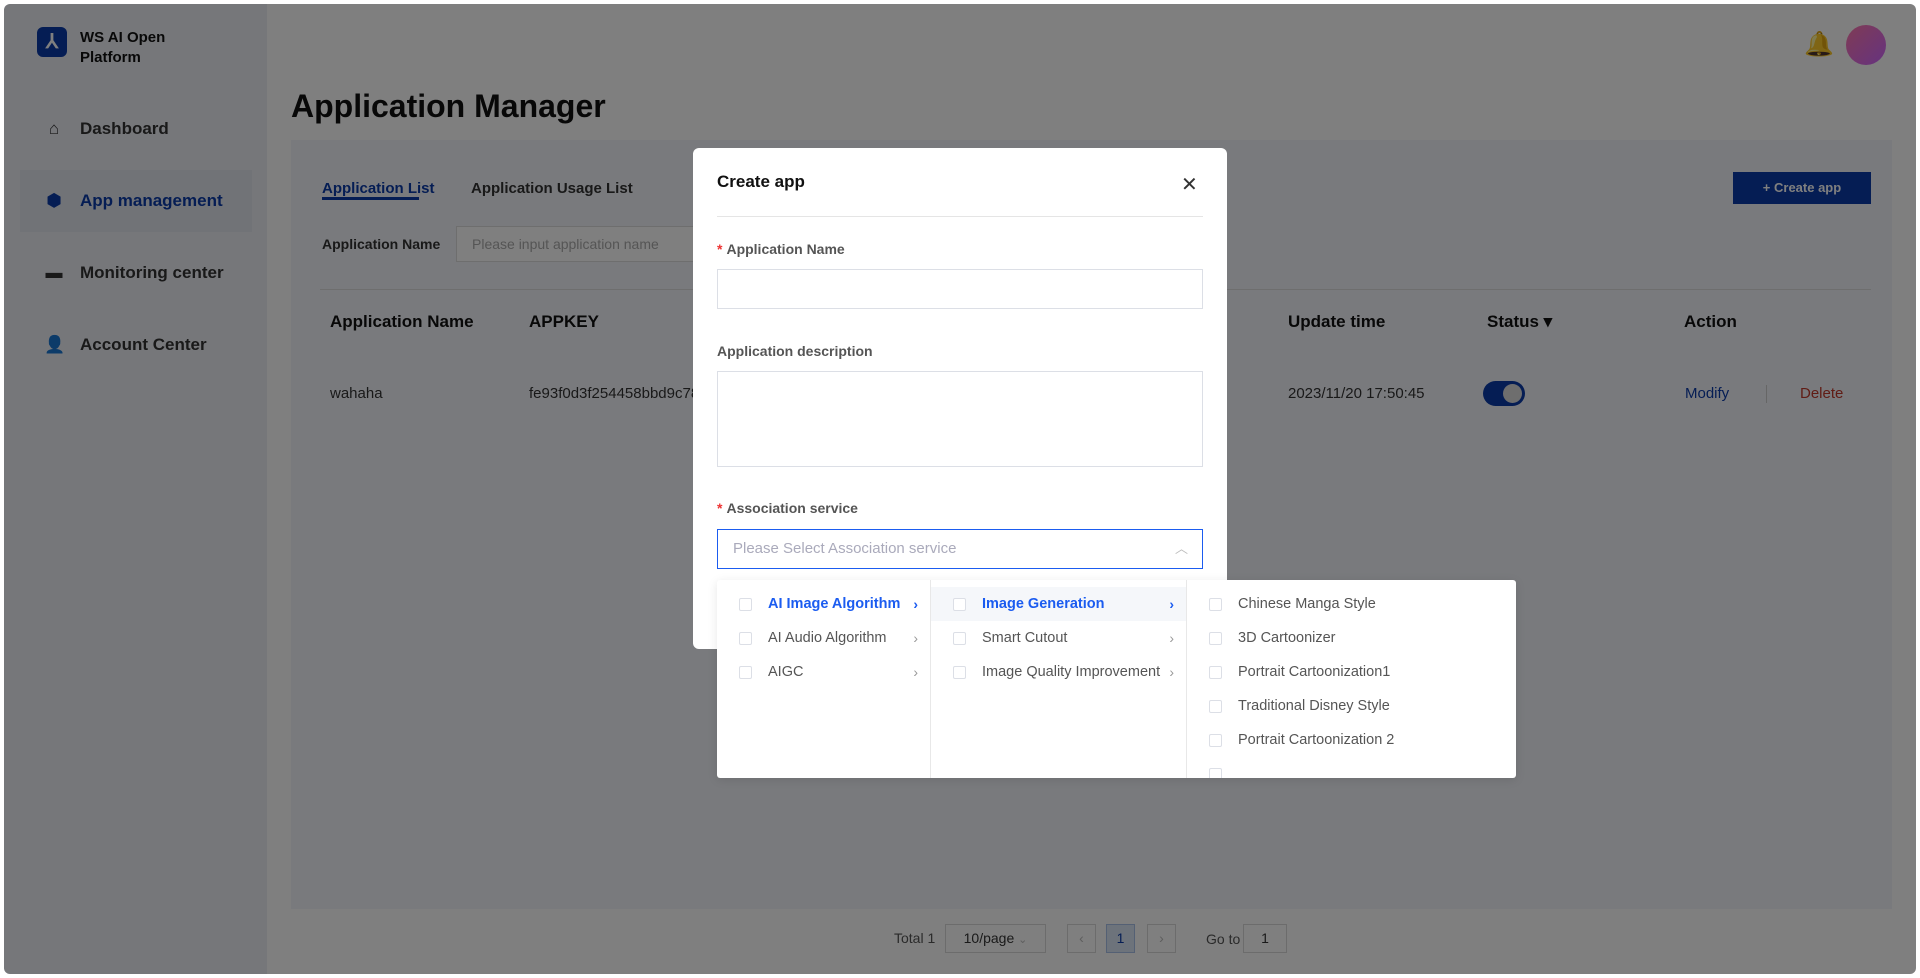 The width and height of the screenshot is (1920, 978). What do you see at coordinates (823, 604) in the screenshot?
I see `cascader-option: AI Image Algorithm ›` at bounding box center [823, 604].